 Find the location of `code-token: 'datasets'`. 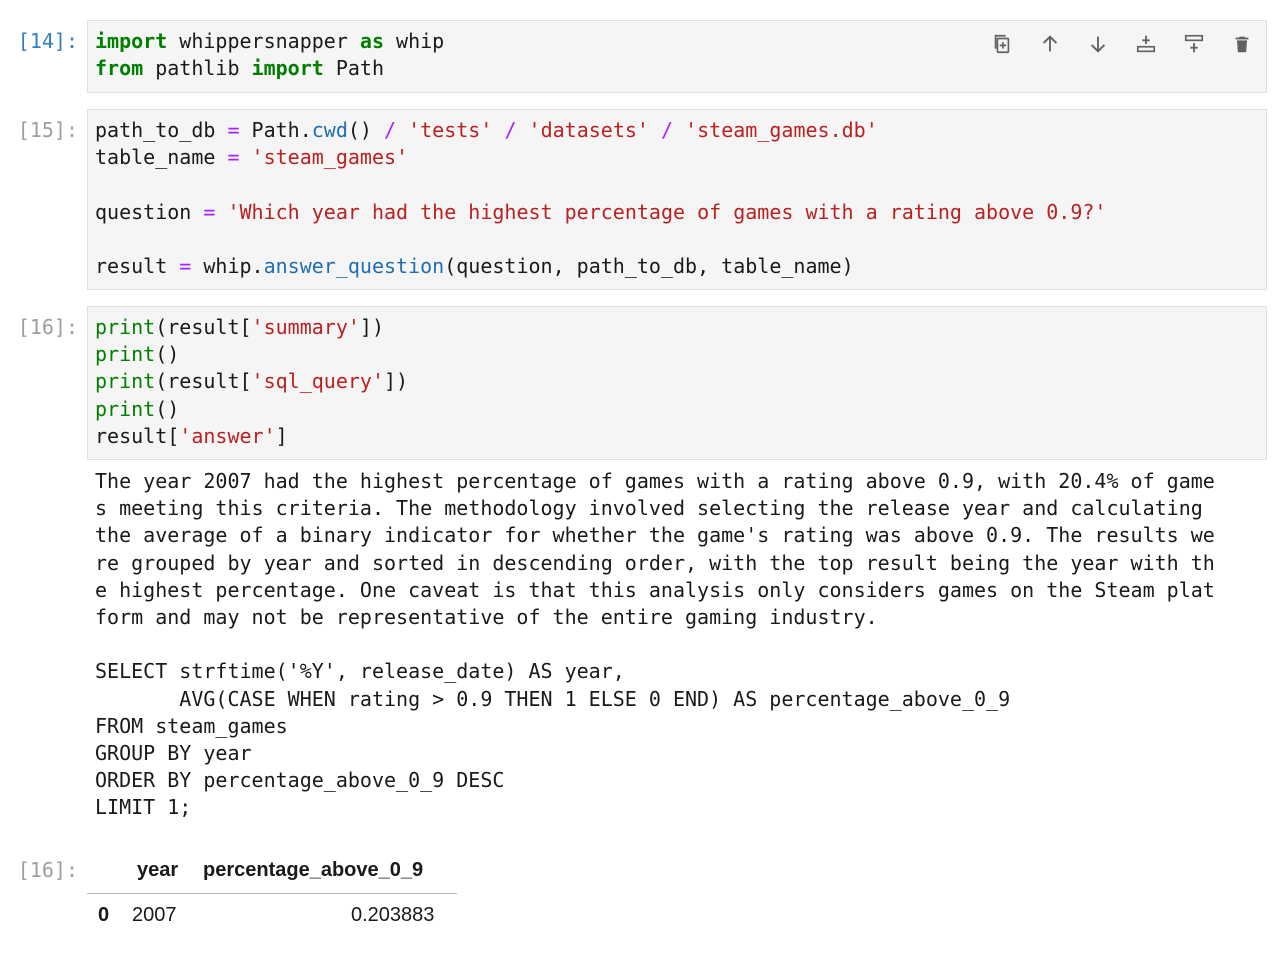

code-token: 'datasets' is located at coordinates (588, 130).